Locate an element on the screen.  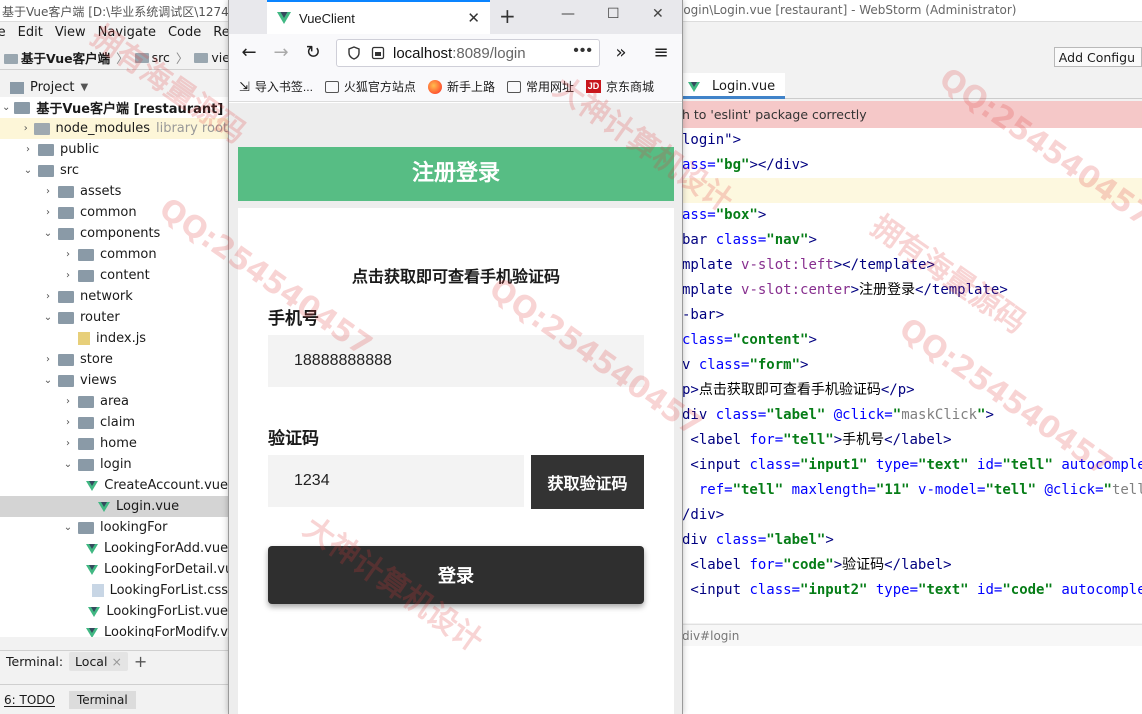
code-line: ass="box"> is located at coordinates (912, 215).